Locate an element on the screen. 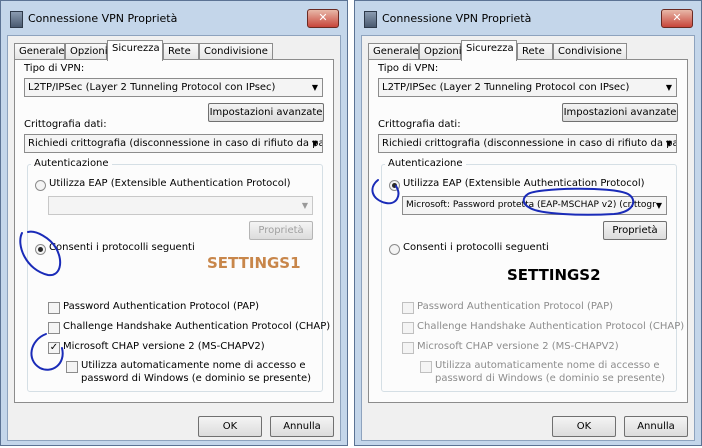 The image size is (702, 448). eap-method-select: ▼ is located at coordinates (180, 205).